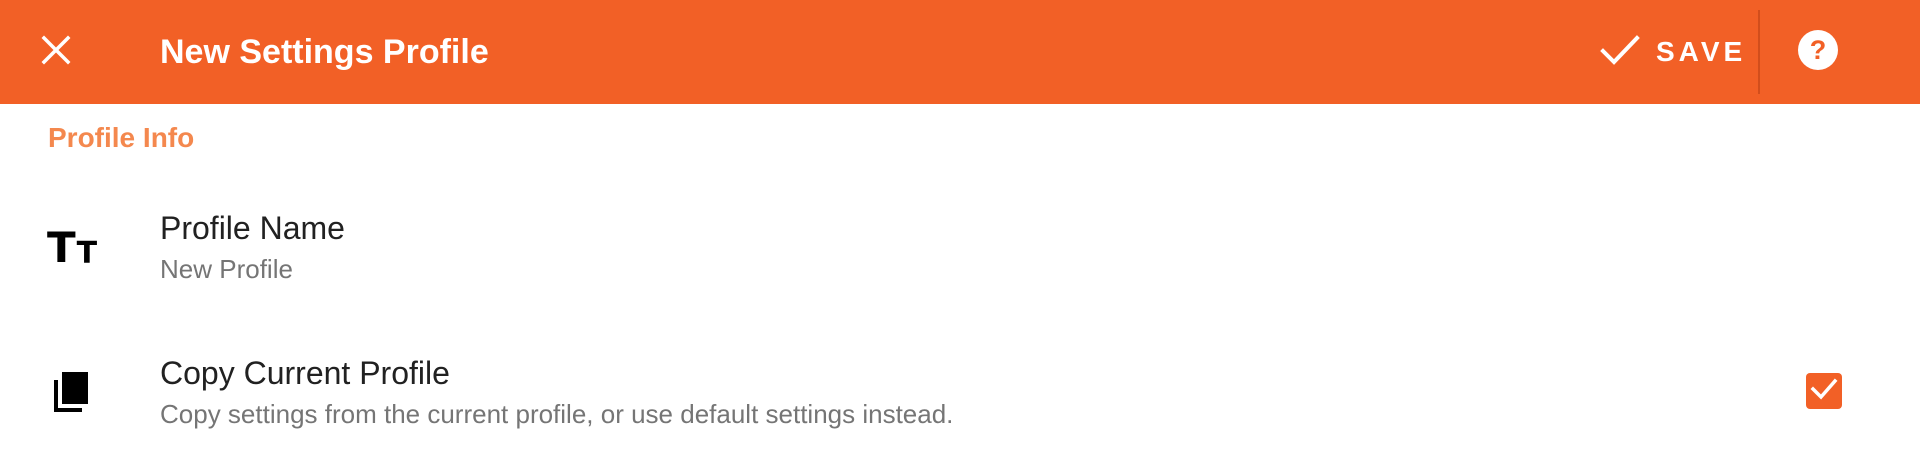 The image size is (1920, 464). Describe the element at coordinates (1759, 52) in the screenshot. I see `toolbar-divider` at that location.